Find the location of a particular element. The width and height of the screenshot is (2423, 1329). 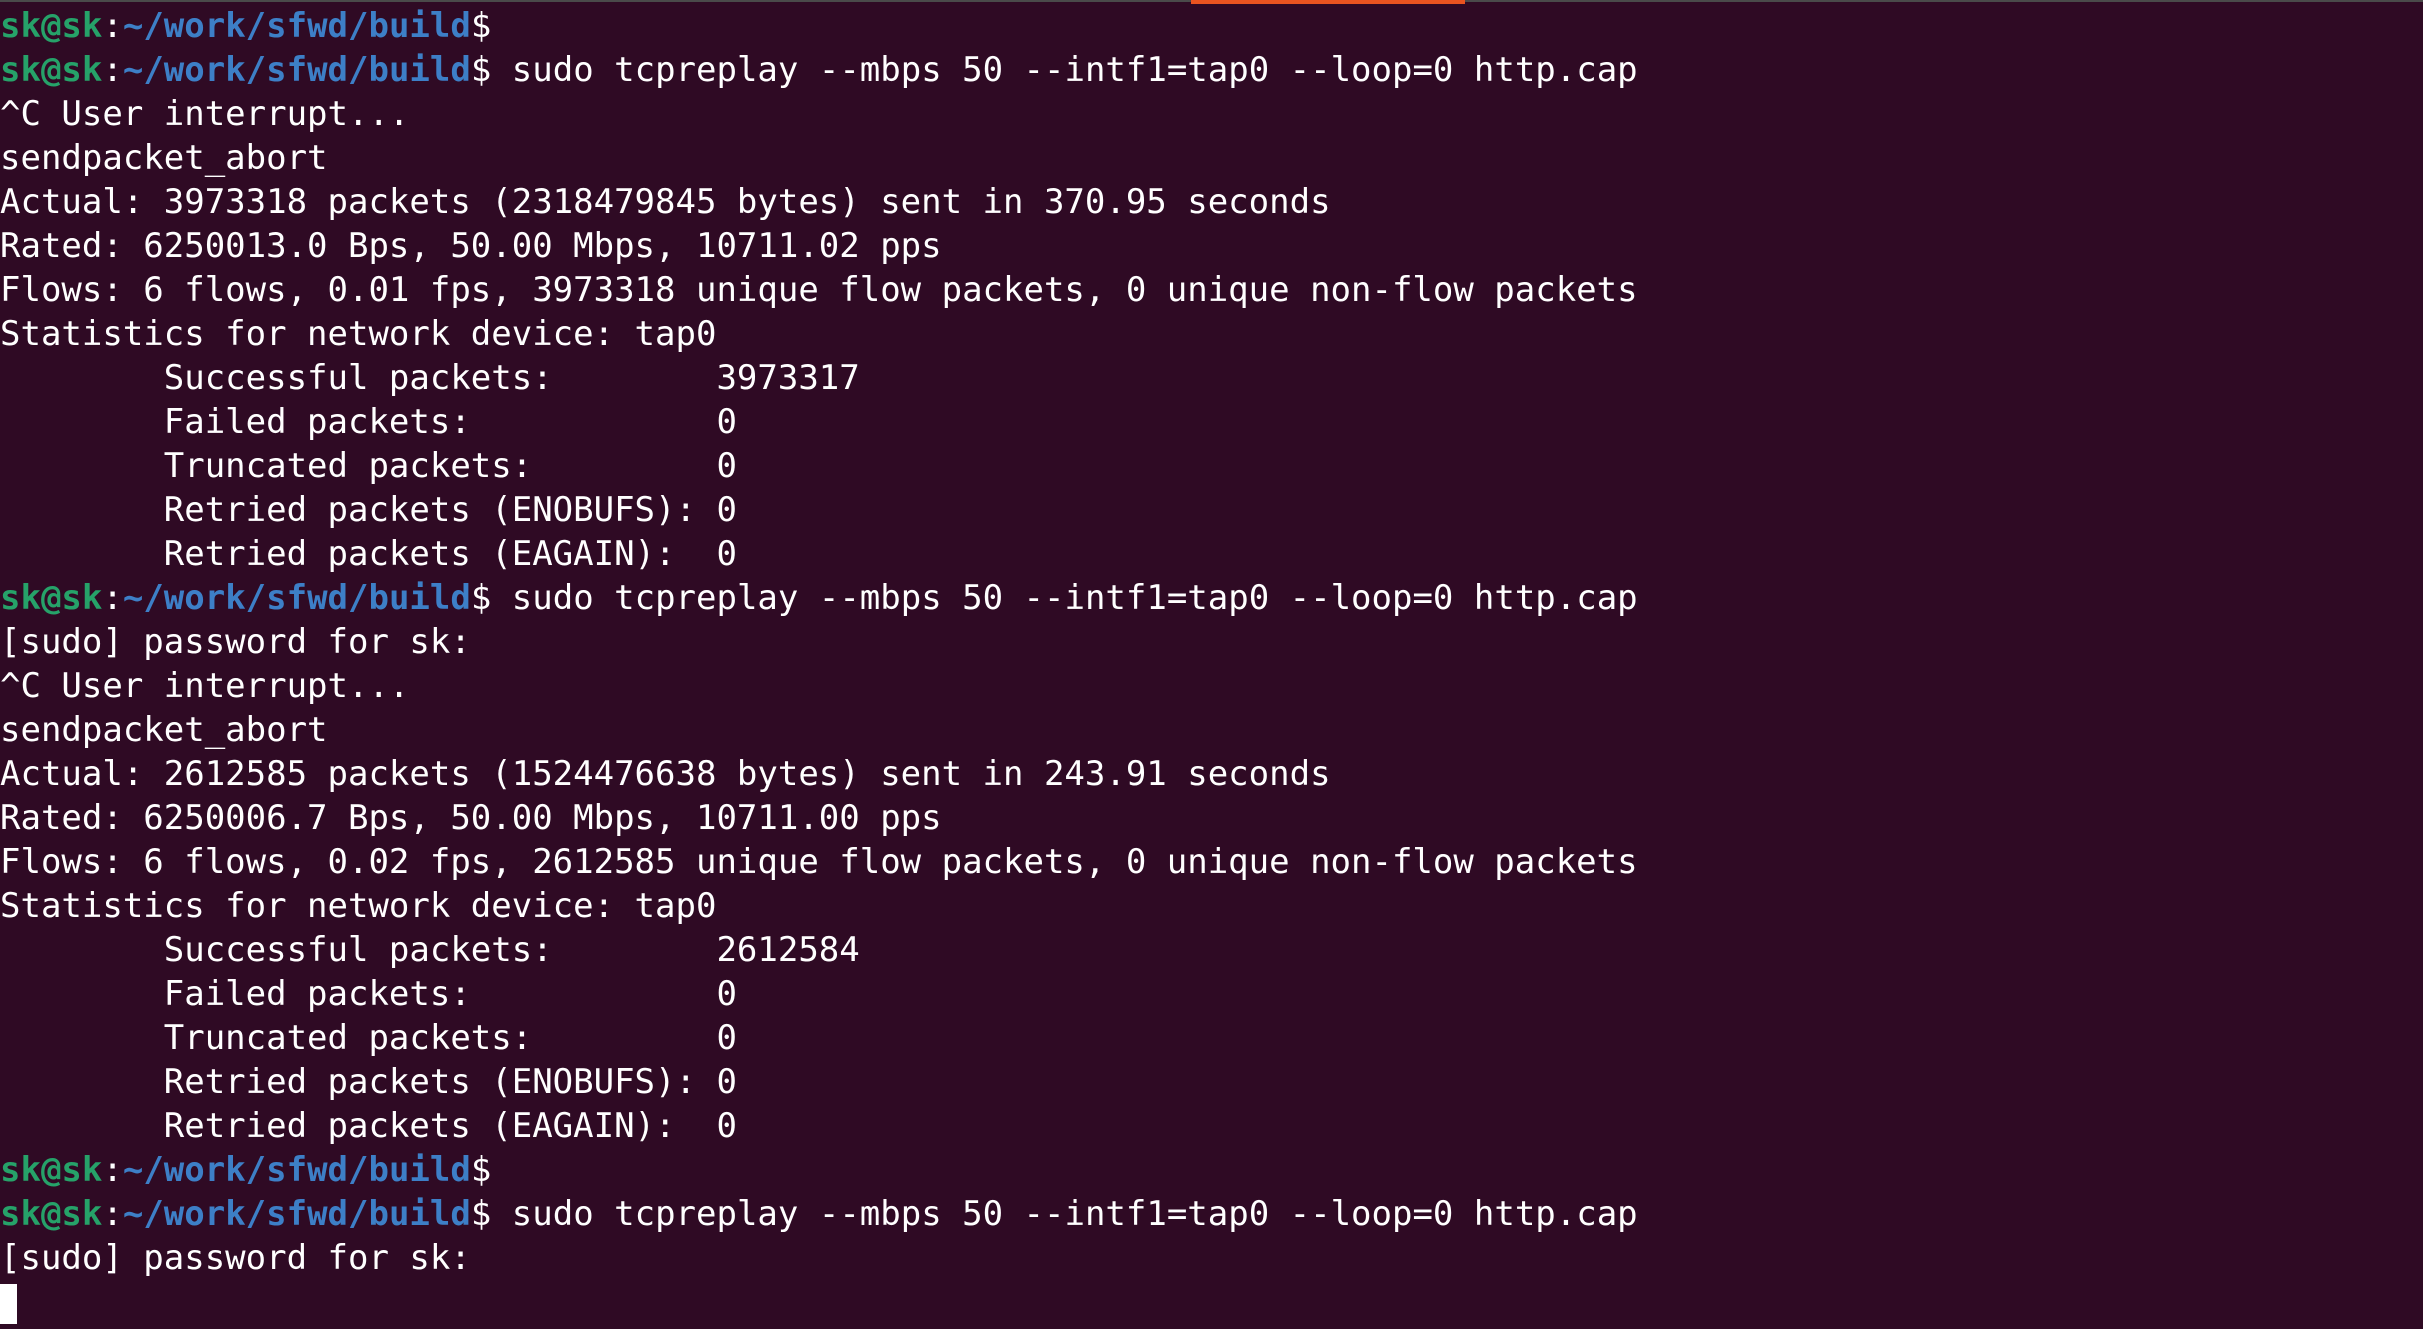

text-cursor is located at coordinates (8, 1303).